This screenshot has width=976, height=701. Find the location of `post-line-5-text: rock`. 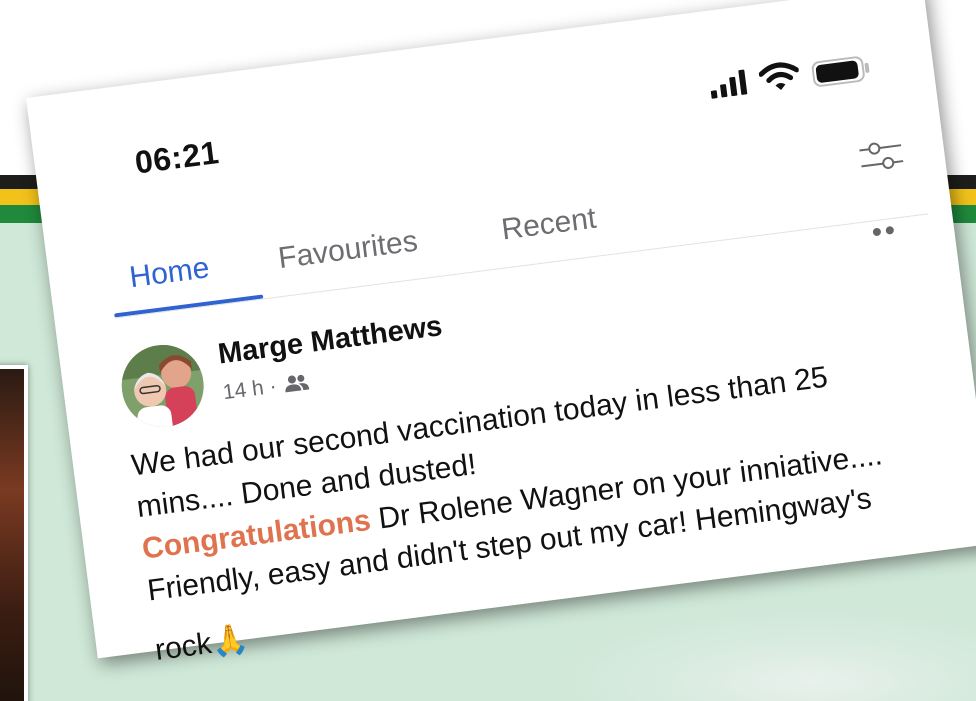

post-line-5-text: rock is located at coordinates (183, 646).